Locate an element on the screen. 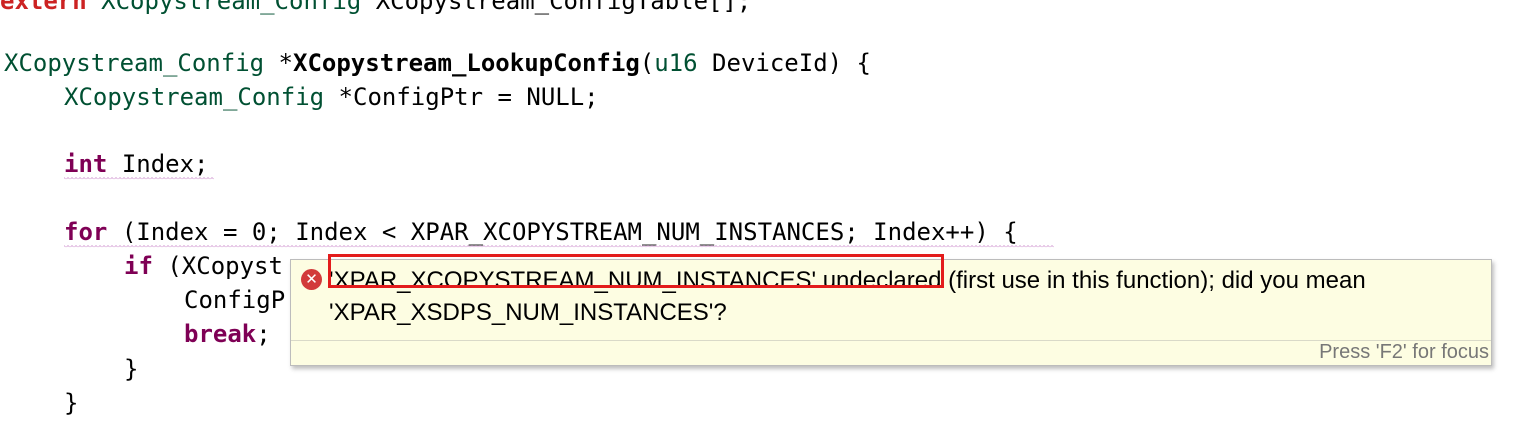 This screenshot has height=433, width=1535. code-line-configptr: XCopystream_Config *ConfigPtr = NULL; is located at coordinates (331, 97).